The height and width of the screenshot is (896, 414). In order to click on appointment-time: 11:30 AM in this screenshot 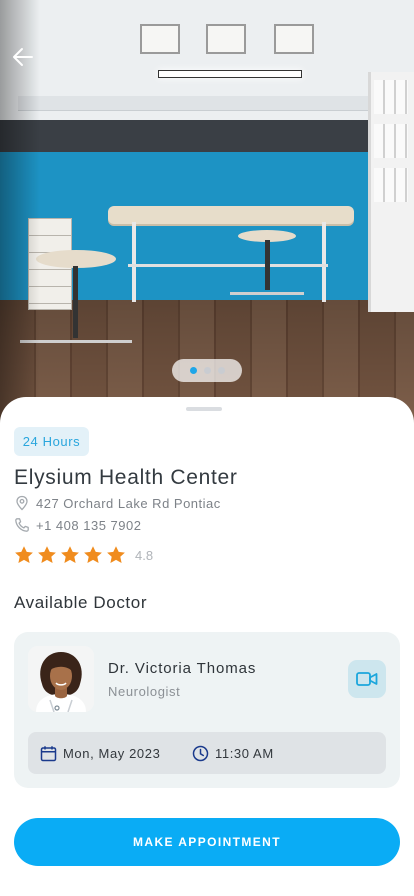, I will do `click(233, 753)`.